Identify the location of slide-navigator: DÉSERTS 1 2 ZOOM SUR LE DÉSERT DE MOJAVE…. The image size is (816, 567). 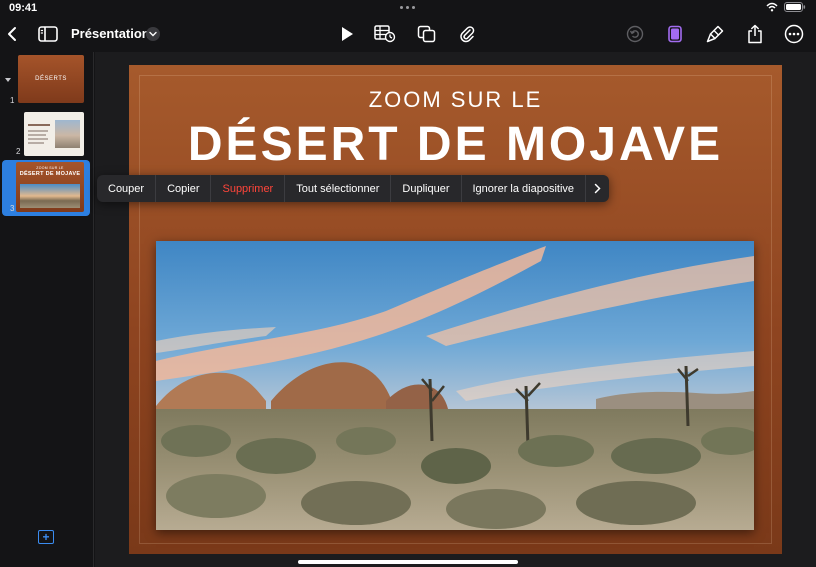
(47, 309).